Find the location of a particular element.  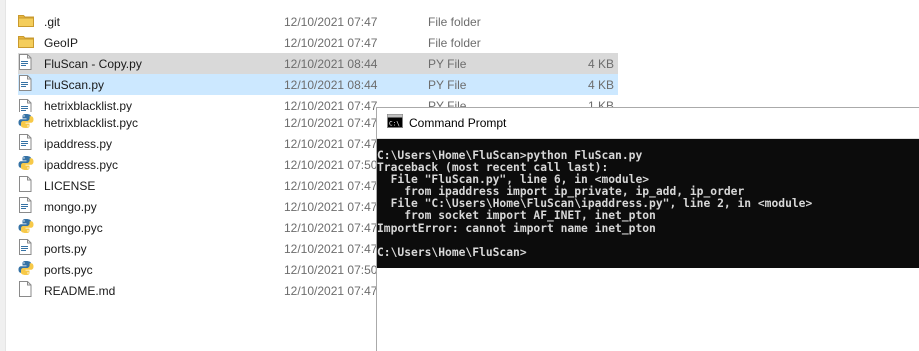

file-name: LICENSE is located at coordinates (70, 185).